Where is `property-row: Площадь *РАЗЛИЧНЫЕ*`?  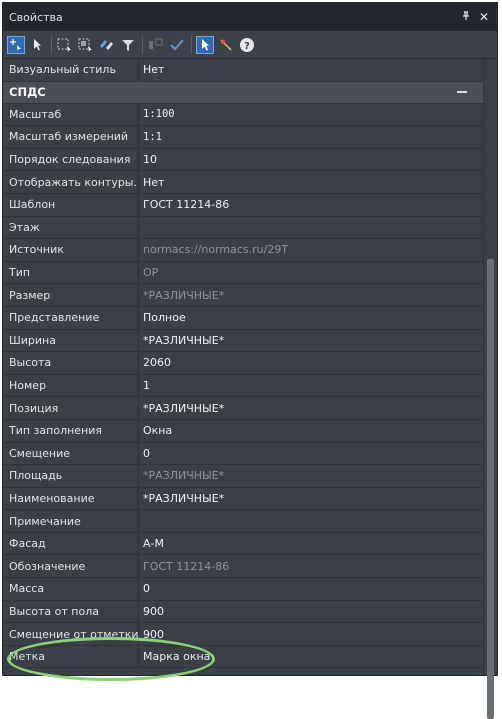 property-row: Площадь *РАЗЛИЧНЫЕ* is located at coordinates (243, 476).